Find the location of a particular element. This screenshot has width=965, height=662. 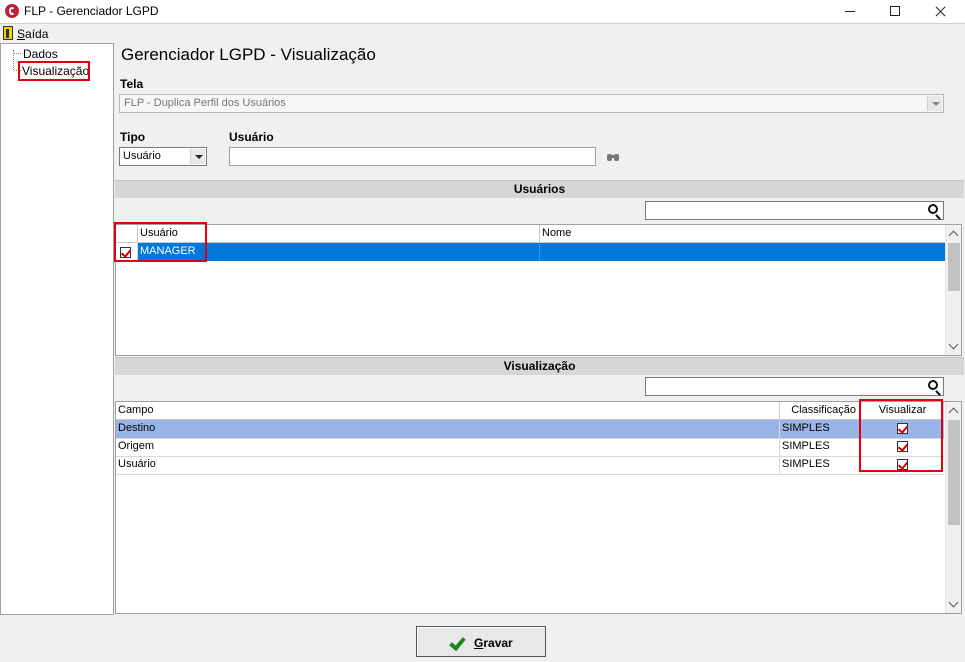

usuarios-scrollbar is located at coordinates (953, 290).